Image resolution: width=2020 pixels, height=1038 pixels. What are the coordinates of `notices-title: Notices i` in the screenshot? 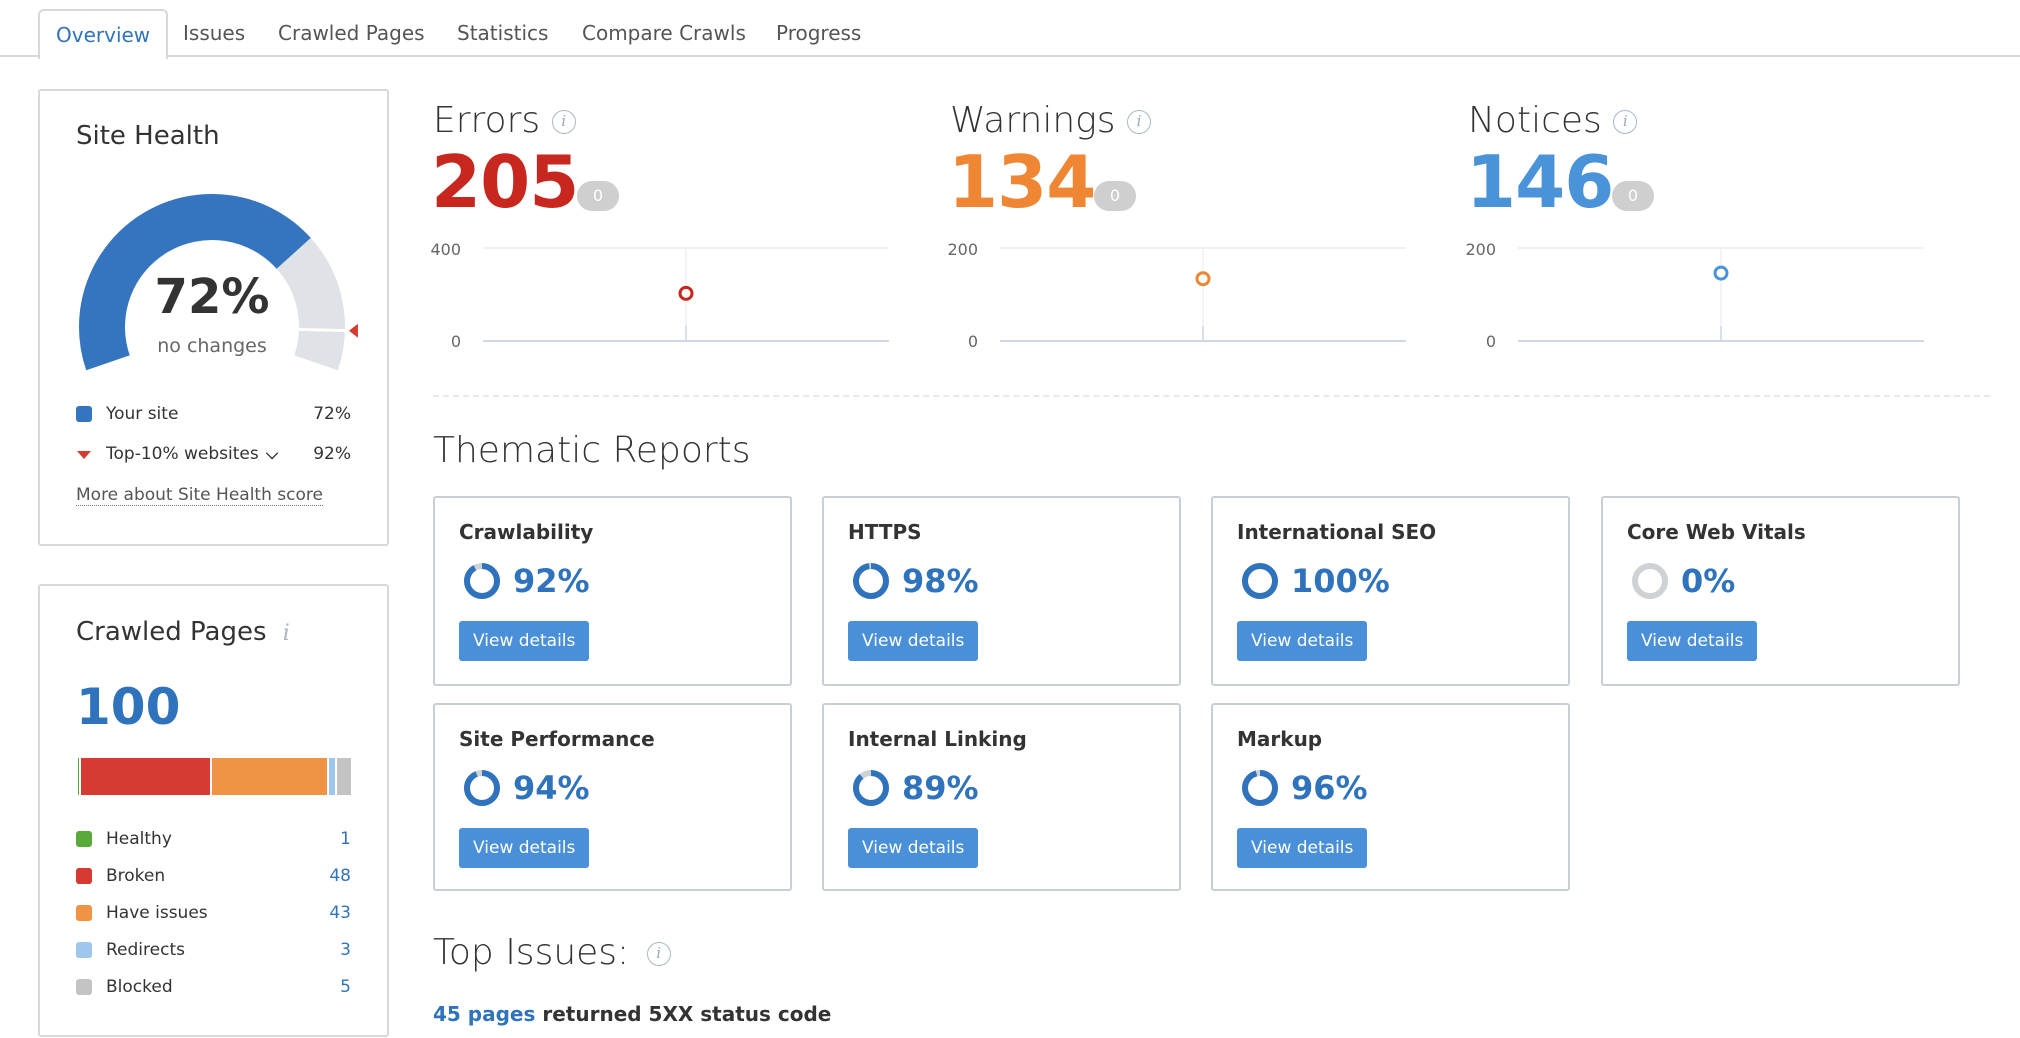 It's located at (1553, 120).